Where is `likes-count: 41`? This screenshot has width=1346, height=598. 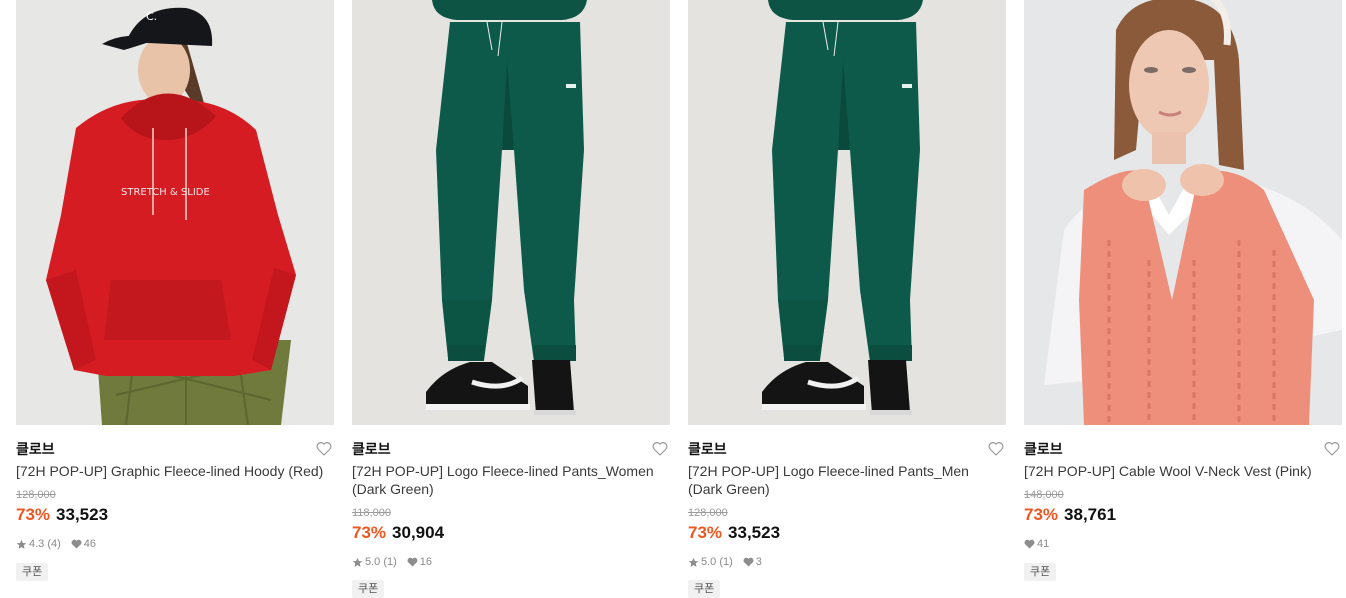 likes-count: 41 is located at coordinates (1043, 544).